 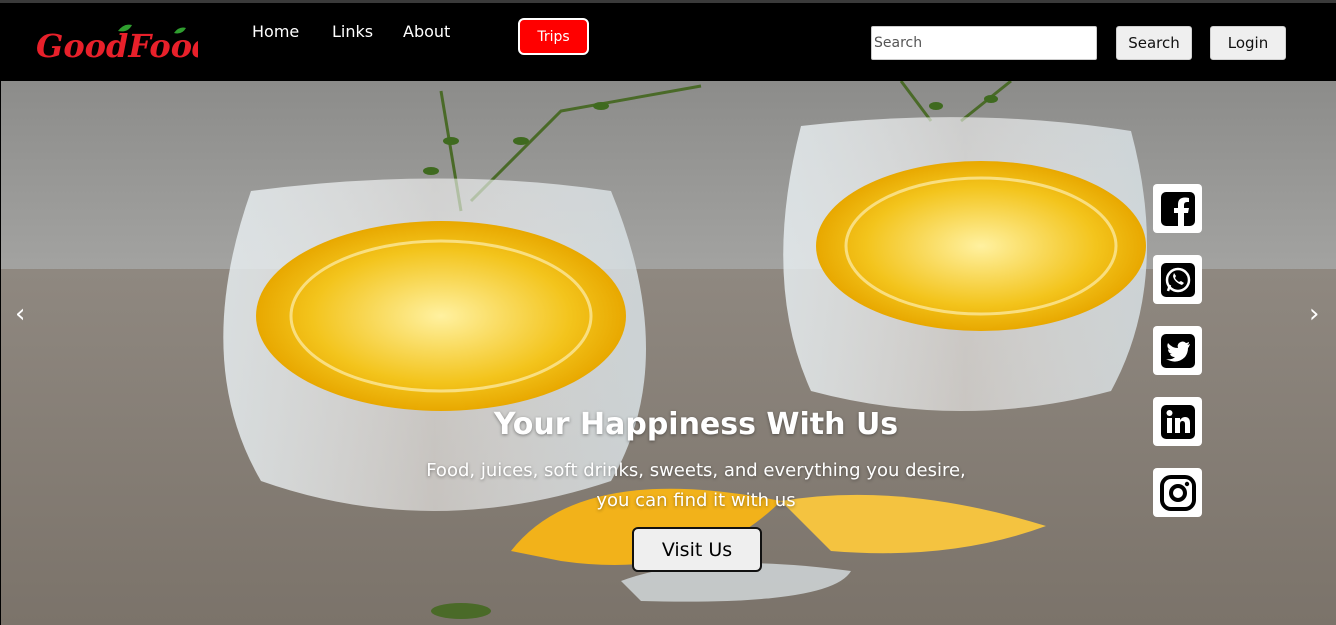 I want to click on trips-button: Trips, so click(x=553, y=36).